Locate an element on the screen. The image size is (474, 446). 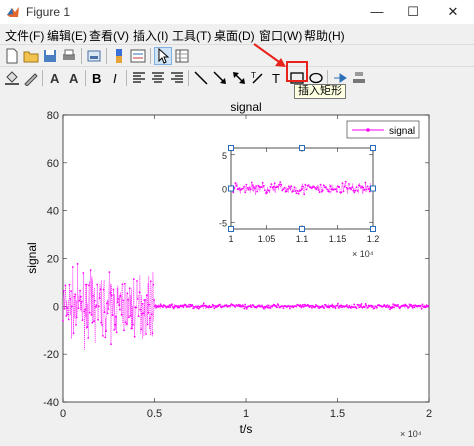
maximize-button: ☐ is located at coordinates (413, 12).